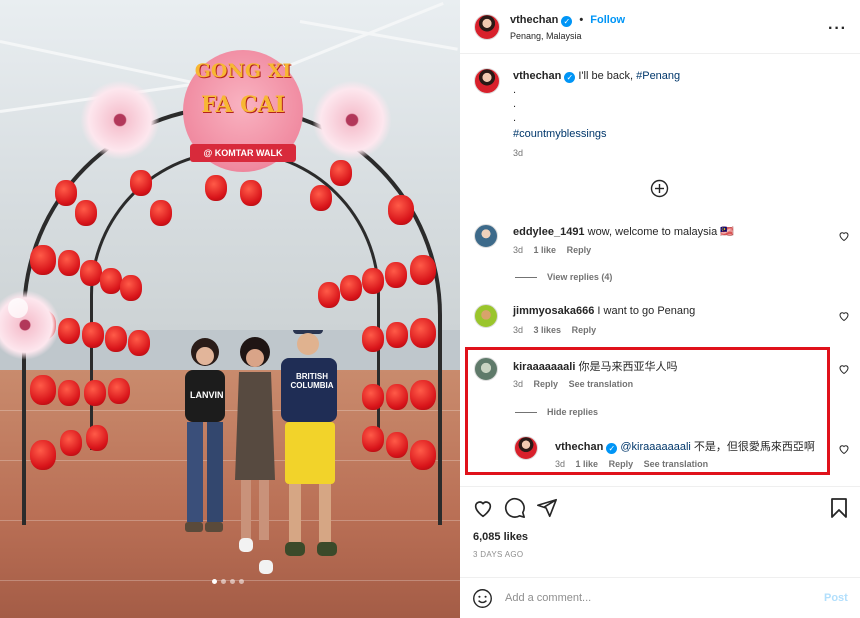  Describe the element at coordinates (518, 153) in the screenshot. I see `caption-time: 3d` at that location.